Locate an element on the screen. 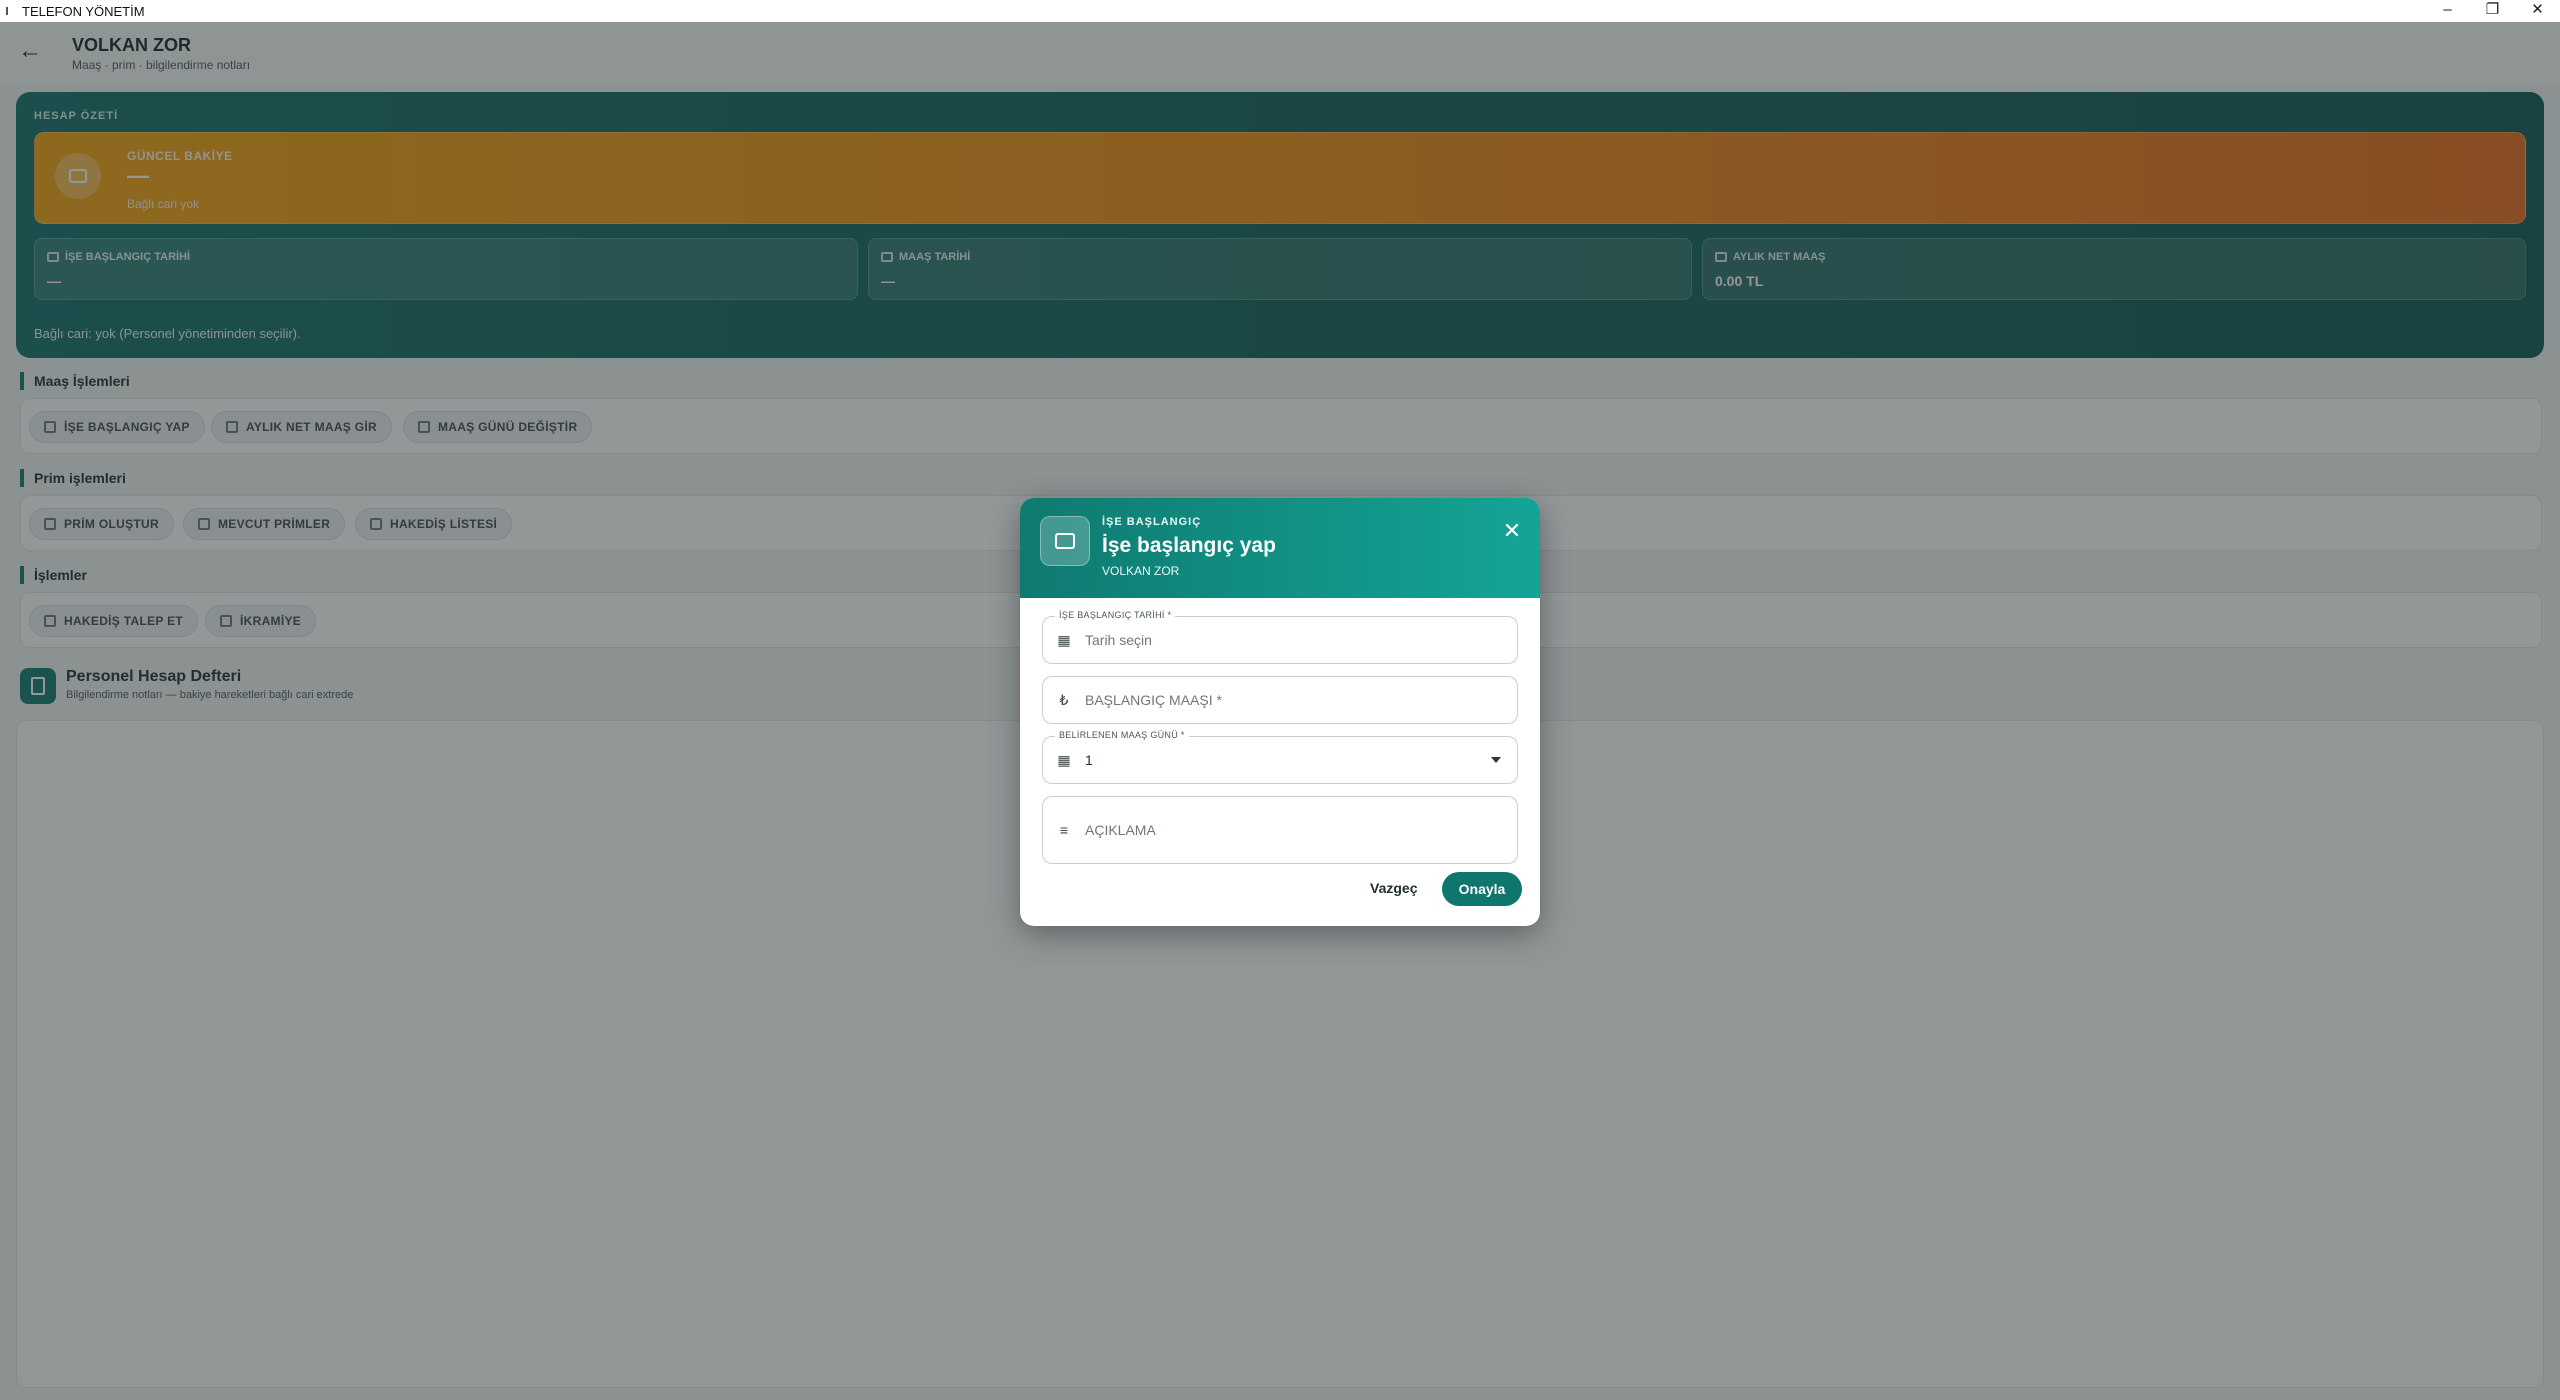 The width and height of the screenshot is (2560, 1400). confirm-button: Onayla is located at coordinates (1482, 889).